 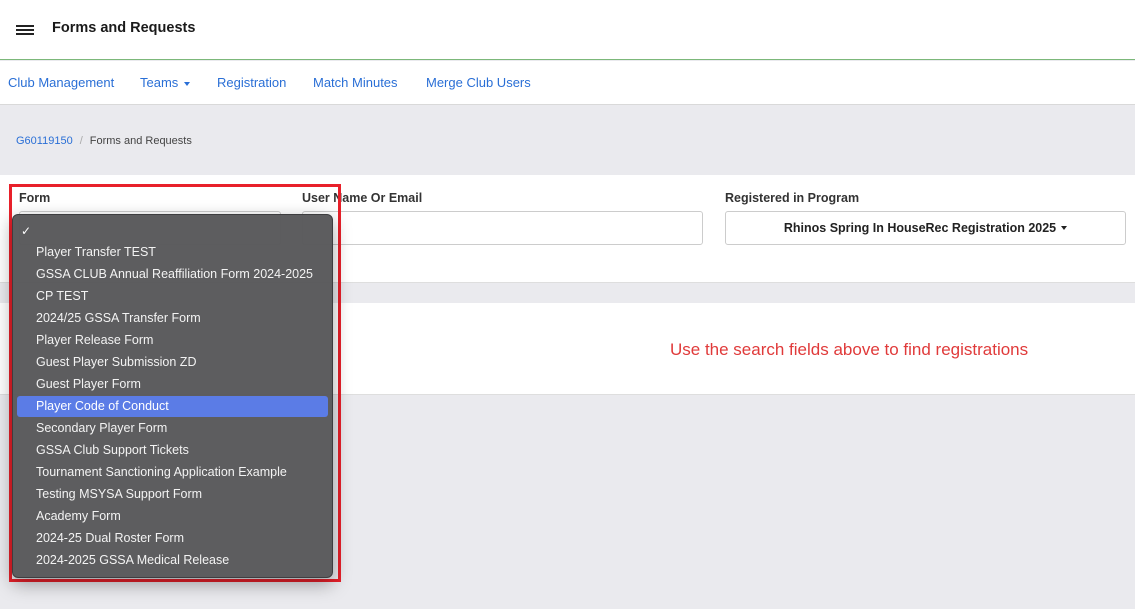 What do you see at coordinates (124, 28) in the screenshot?
I see `page-title: Forms and Requests` at bounding box center [124, 28].